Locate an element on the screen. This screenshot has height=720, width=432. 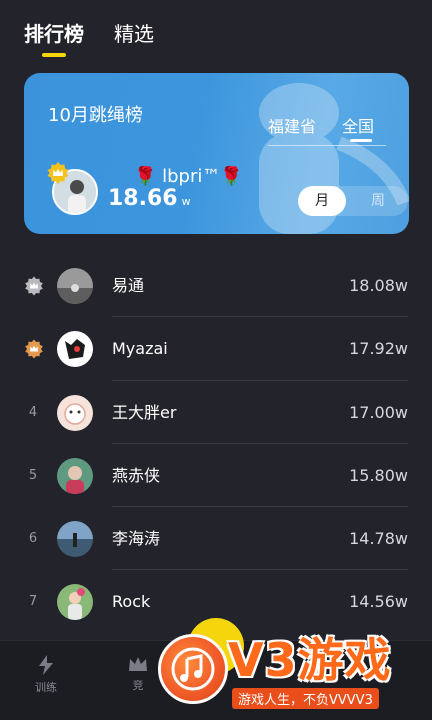
list-item: 易通 18.08w is located at coordinates (216, 286).